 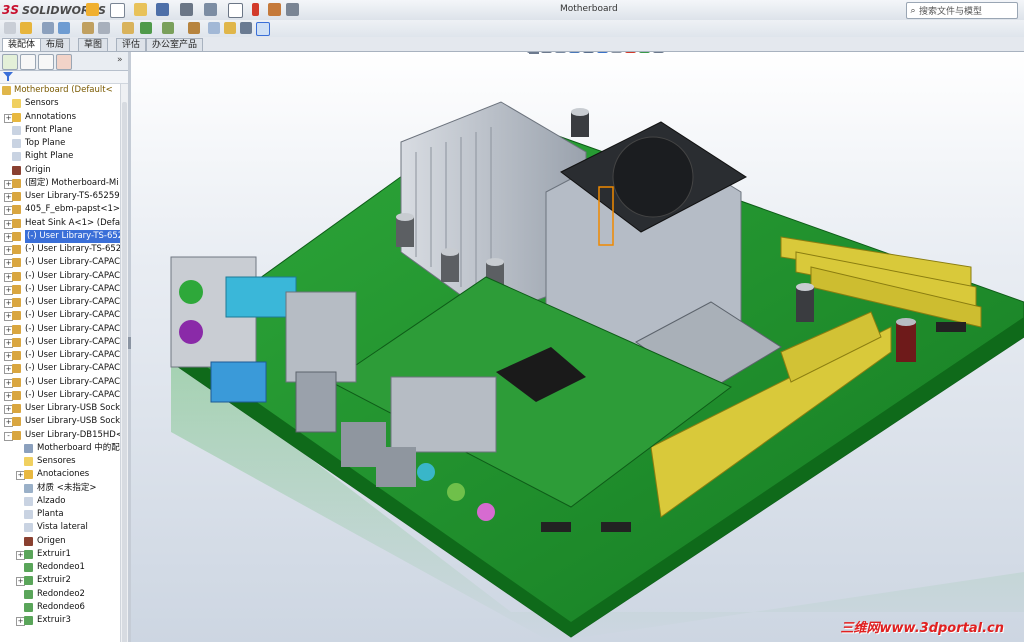 What do you see at coordinates (60, 156) in the screenshot?
I see `tree-item: Right Plane` at bounding box center [60, 156].